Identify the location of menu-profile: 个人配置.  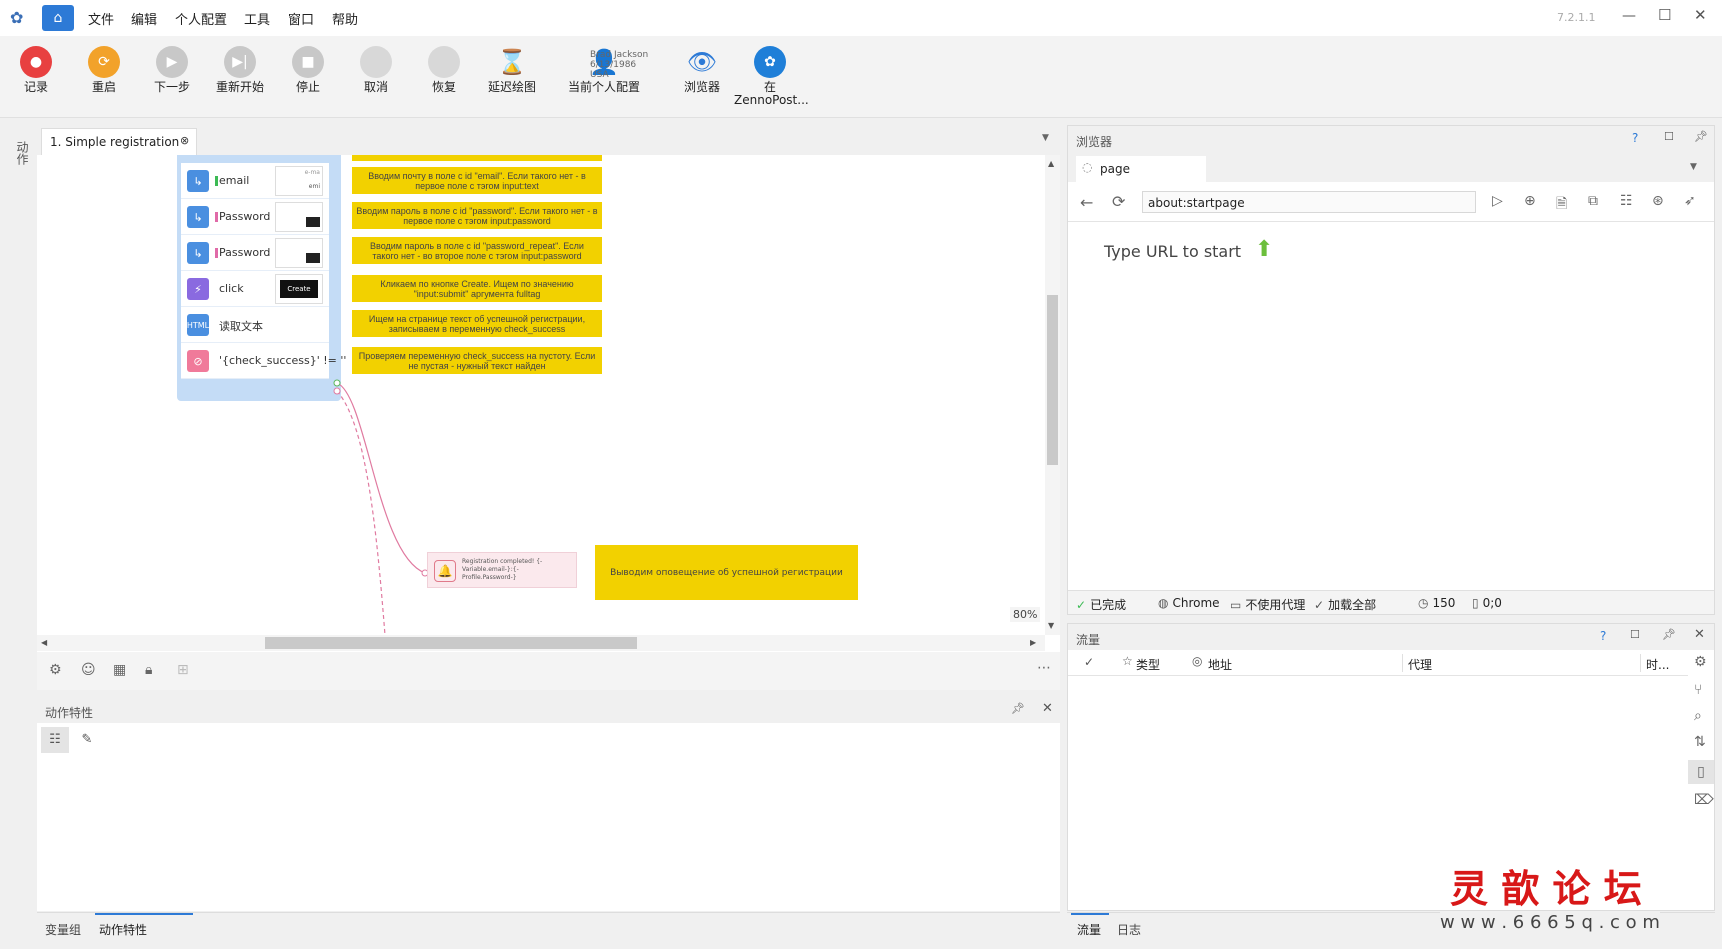
(201, 18).